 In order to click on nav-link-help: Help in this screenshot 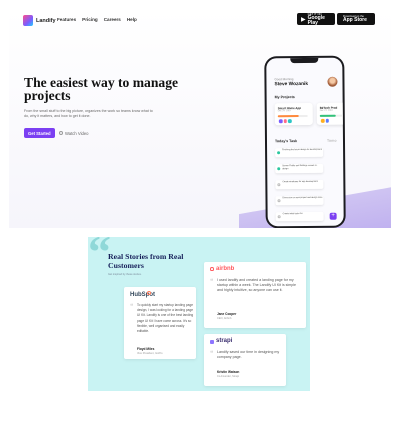, I will do `click(132, 19)`.